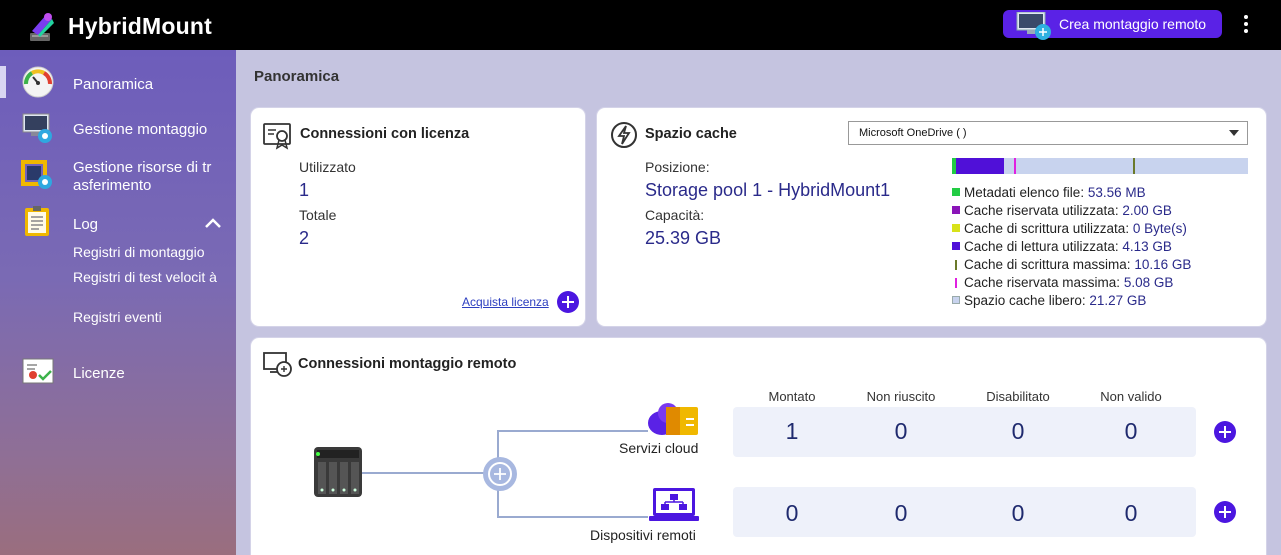 This screenshot has height=555, width=1281. I want to click on hub-connection-icon, so click(500, 474).